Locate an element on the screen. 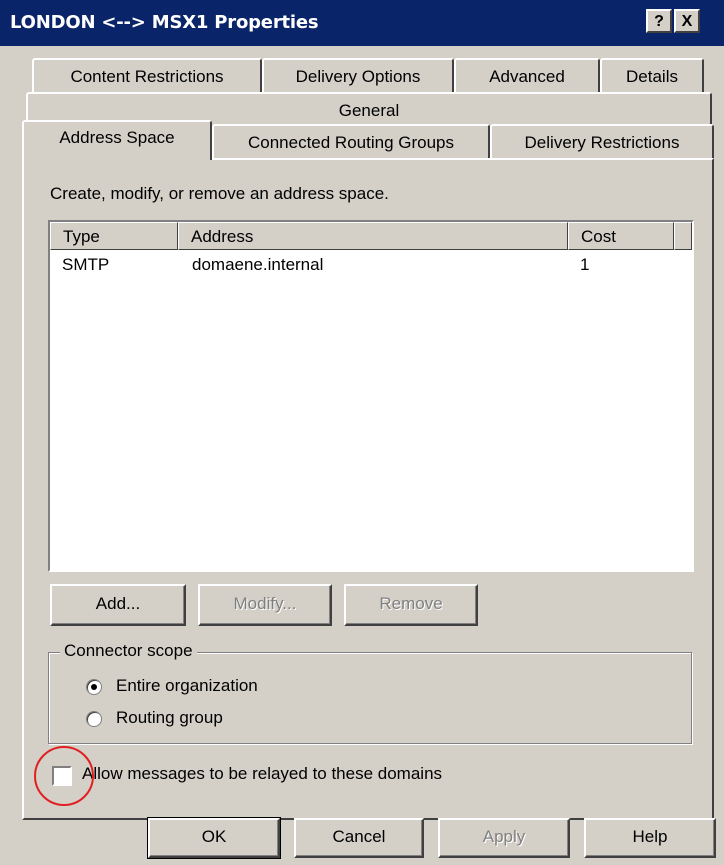 The width and height of the screenshot is (724, 865). help-footer-button: Help is located at coordinates (650, 838).